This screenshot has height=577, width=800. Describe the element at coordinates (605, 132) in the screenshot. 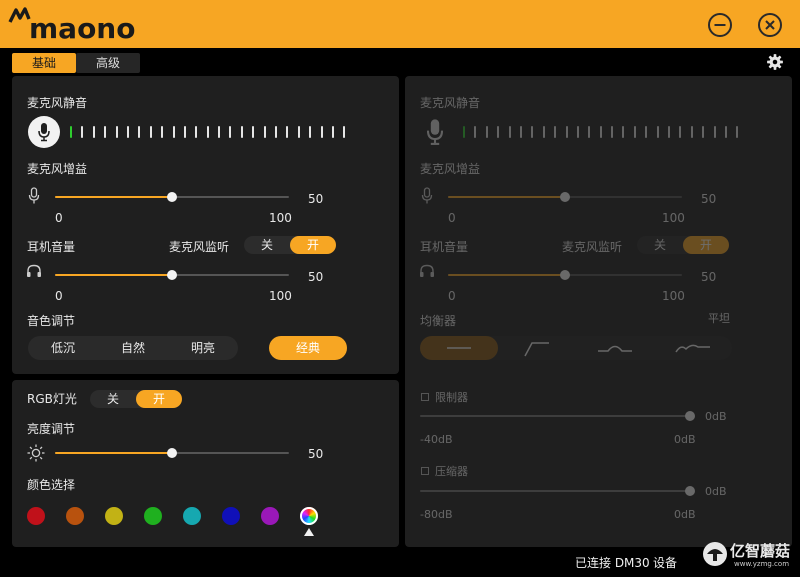

I see `adv-mic-level-meter` at that location.